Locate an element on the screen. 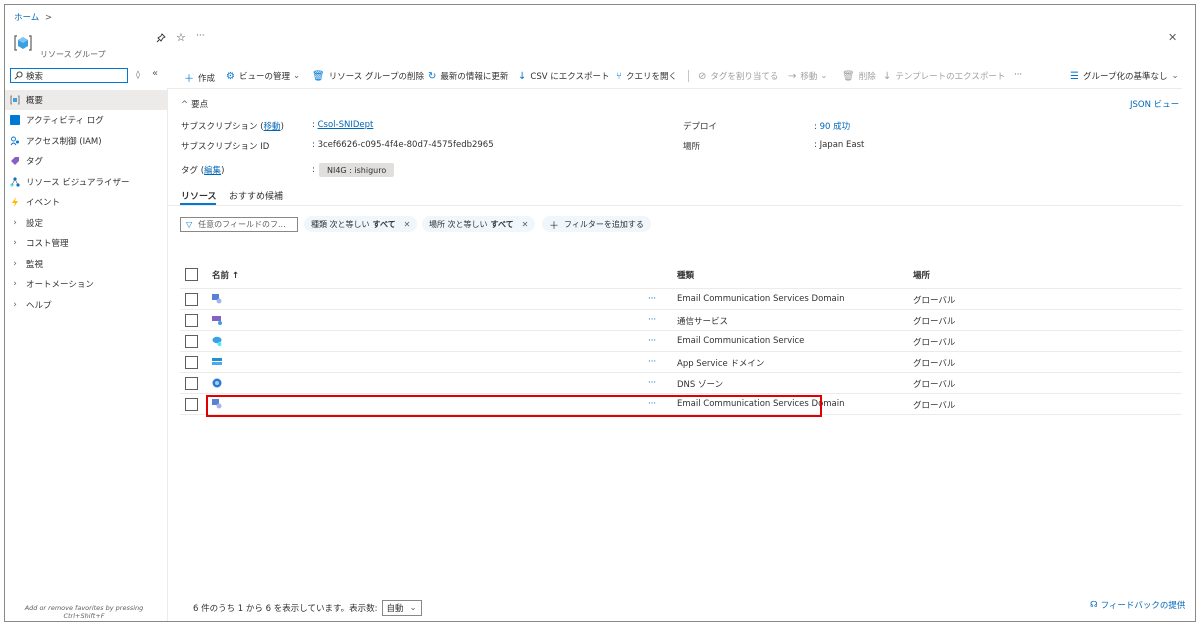  select-all-checkbox is located at coordinates (191, 274).